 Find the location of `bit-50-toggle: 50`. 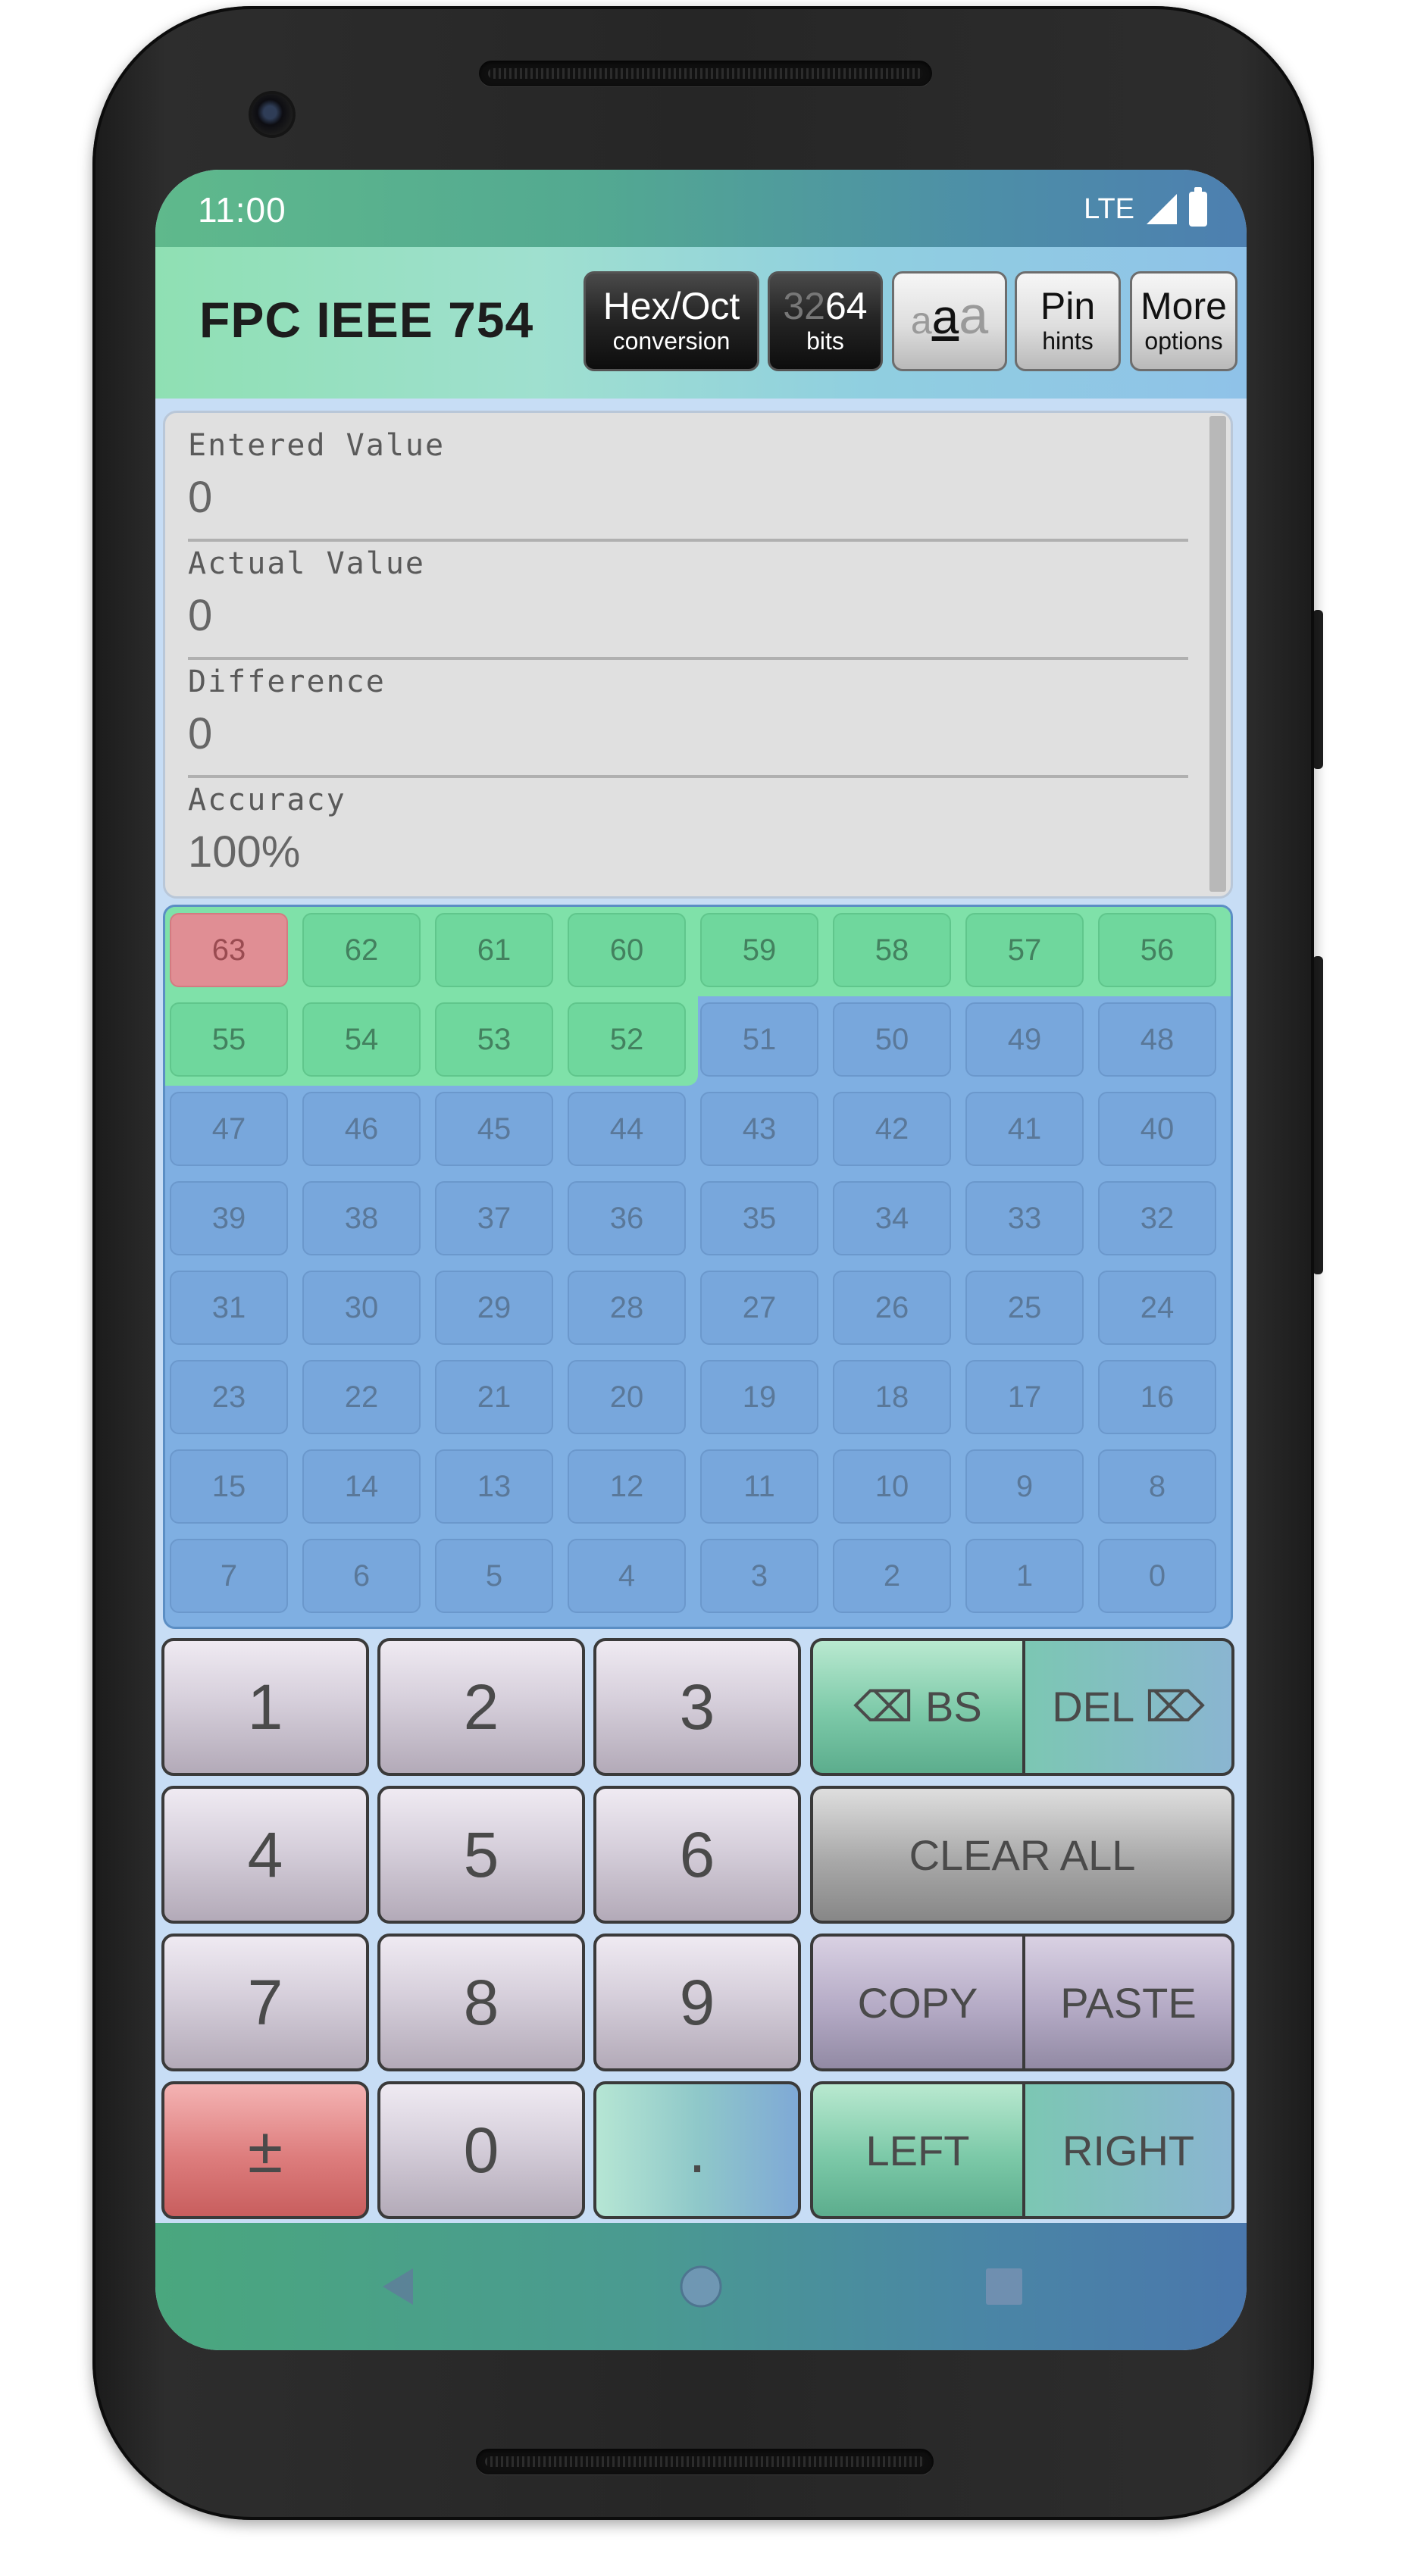

bit-50-toggle: 50 is located at coordinates (892, 1040).